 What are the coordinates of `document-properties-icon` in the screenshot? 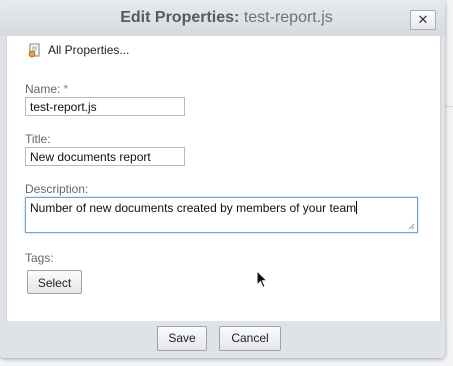 It's located at (34, 50).